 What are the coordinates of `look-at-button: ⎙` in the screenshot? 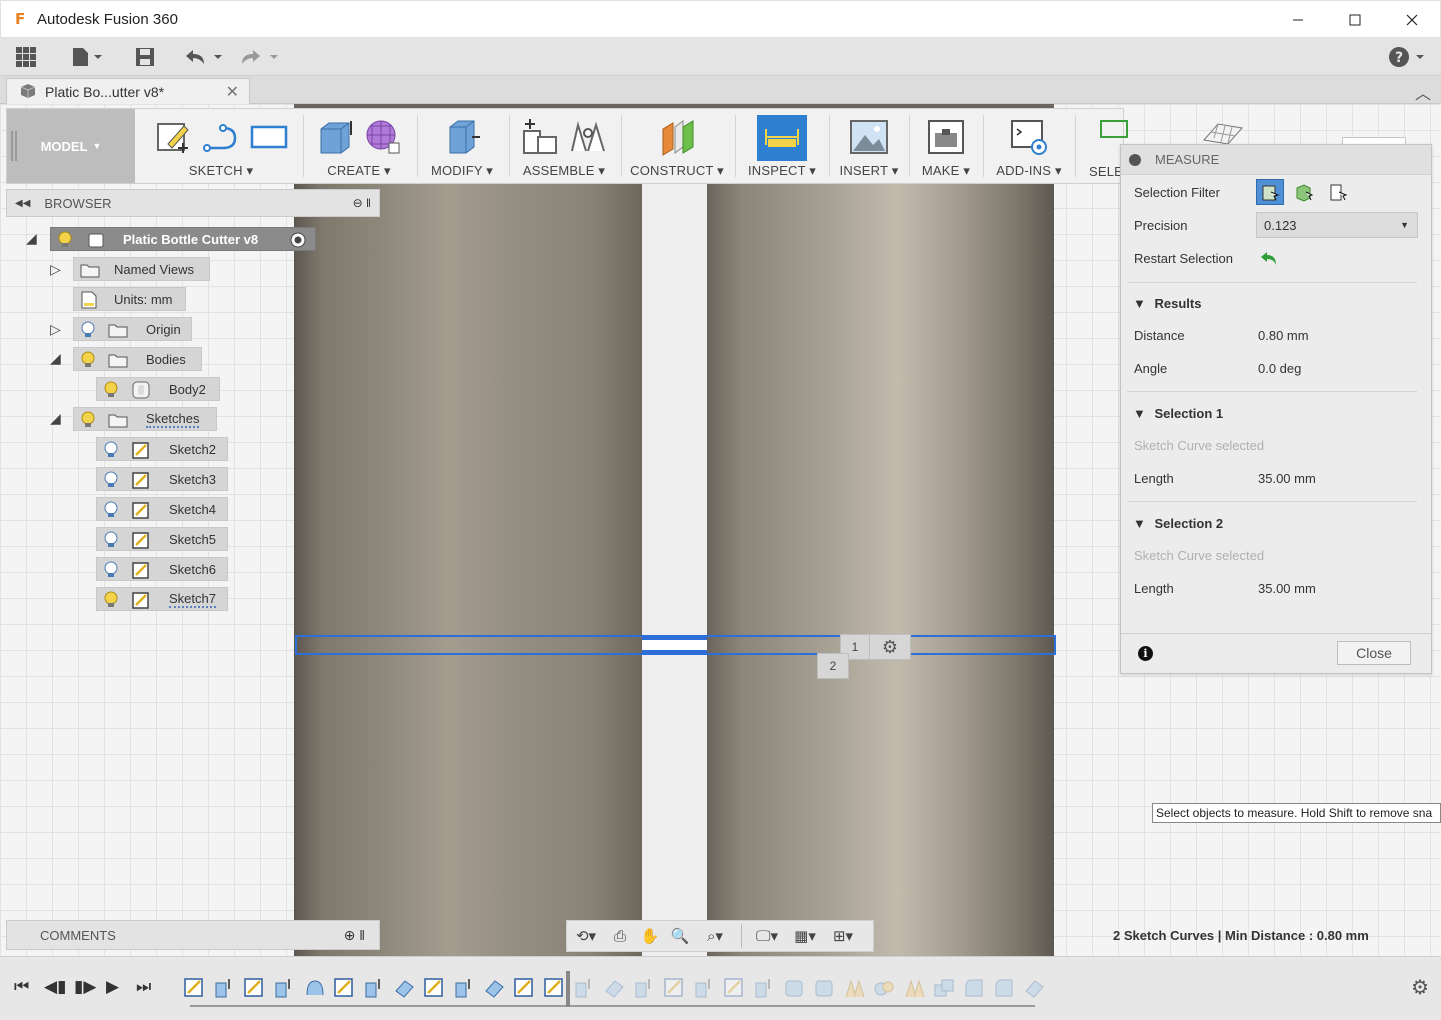 It's located at (620, 936).